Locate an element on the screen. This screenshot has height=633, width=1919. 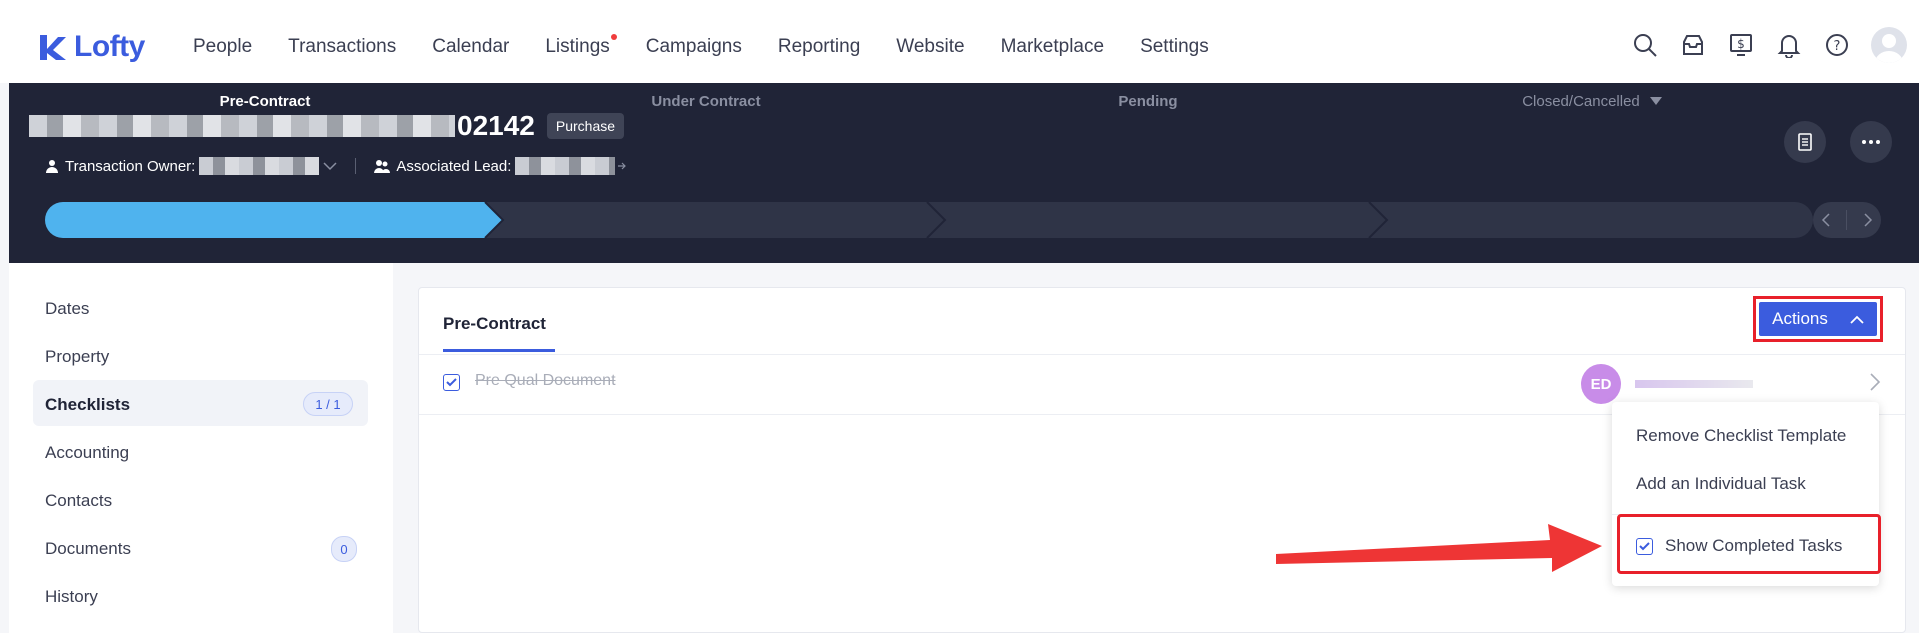
notes-button is located at coordinates (1805, 142).